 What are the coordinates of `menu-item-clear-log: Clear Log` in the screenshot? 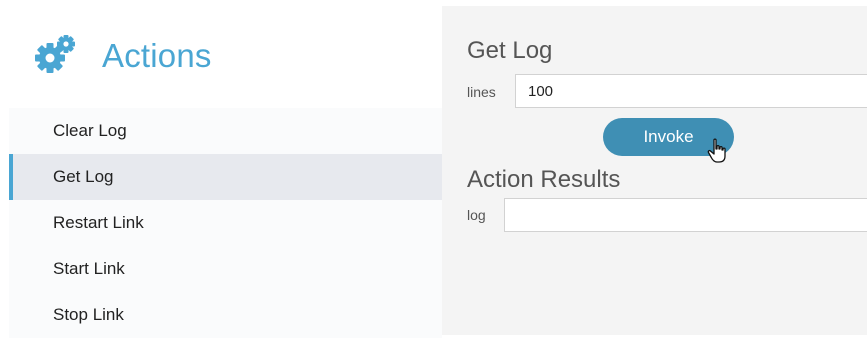 It's located at (225, 131).